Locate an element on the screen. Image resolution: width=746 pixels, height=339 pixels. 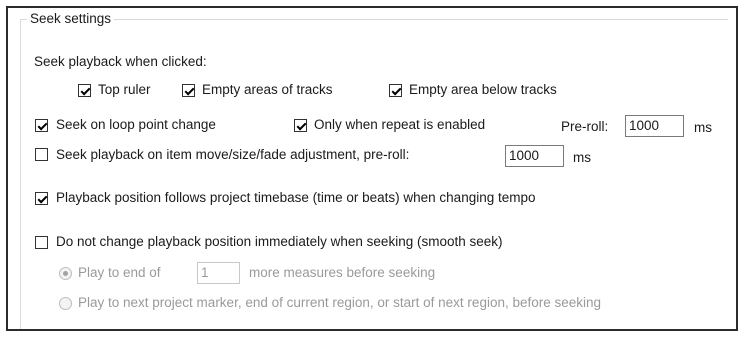
top-ruler-label: Top ruler is located at coordinates (124, 90).